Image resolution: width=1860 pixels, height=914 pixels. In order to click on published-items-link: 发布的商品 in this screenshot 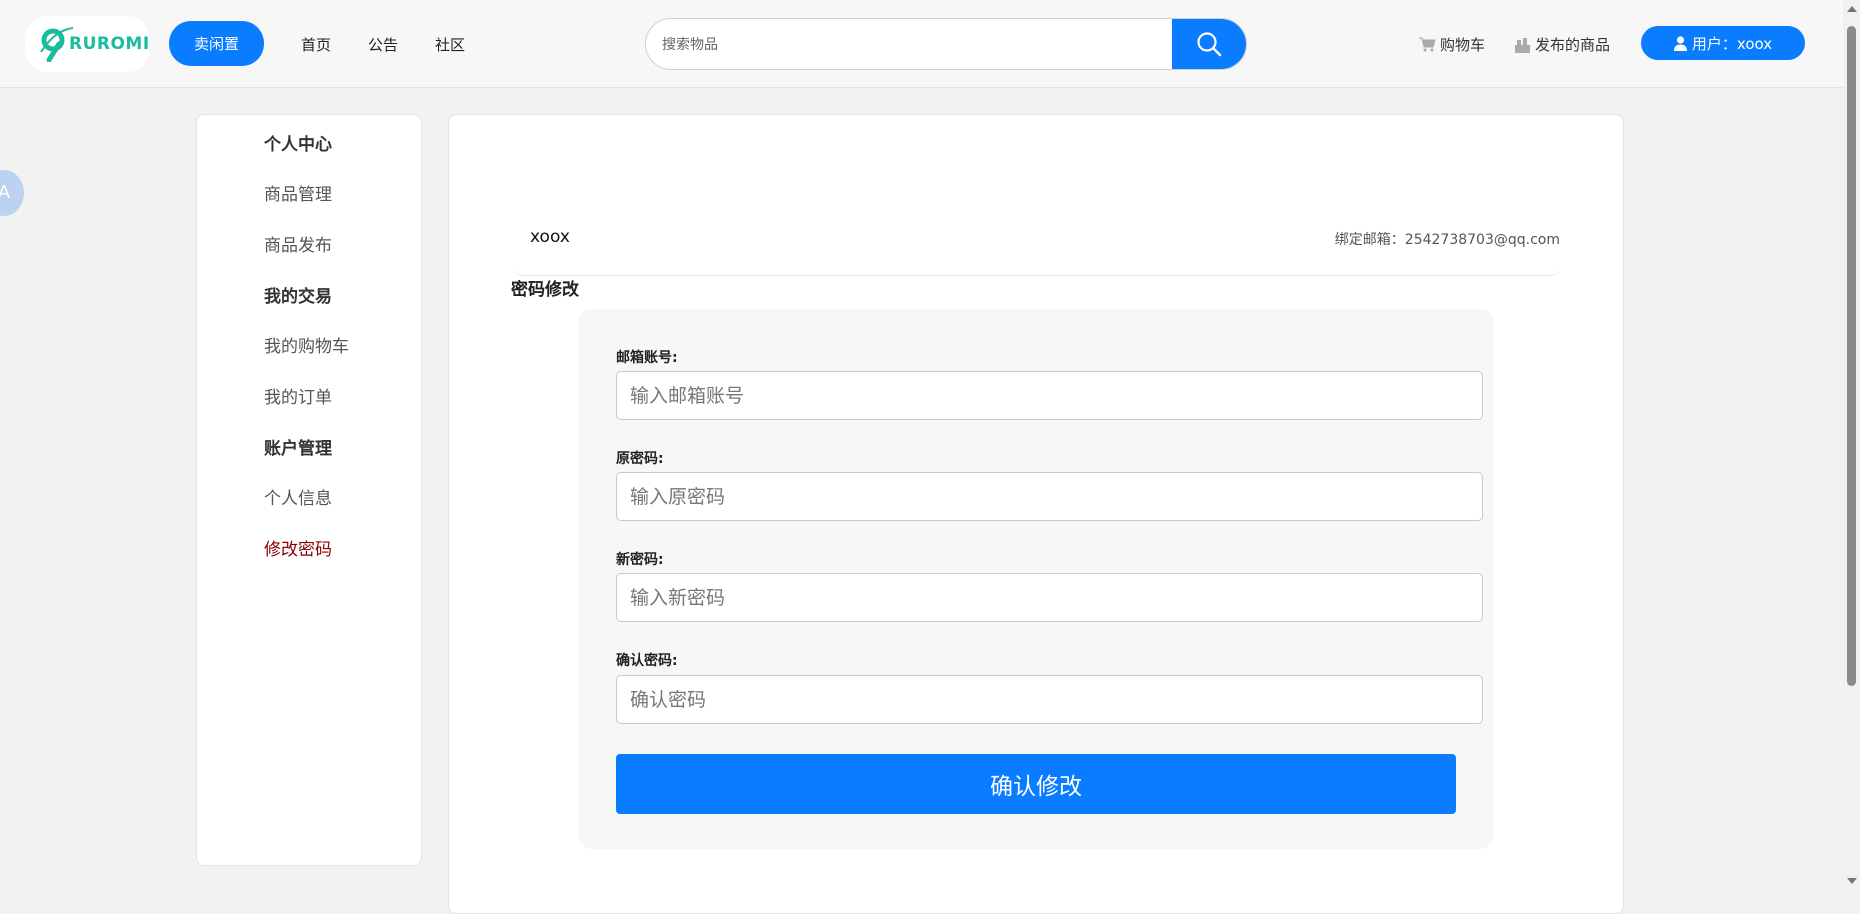, I will do `click(1562, 44)`.